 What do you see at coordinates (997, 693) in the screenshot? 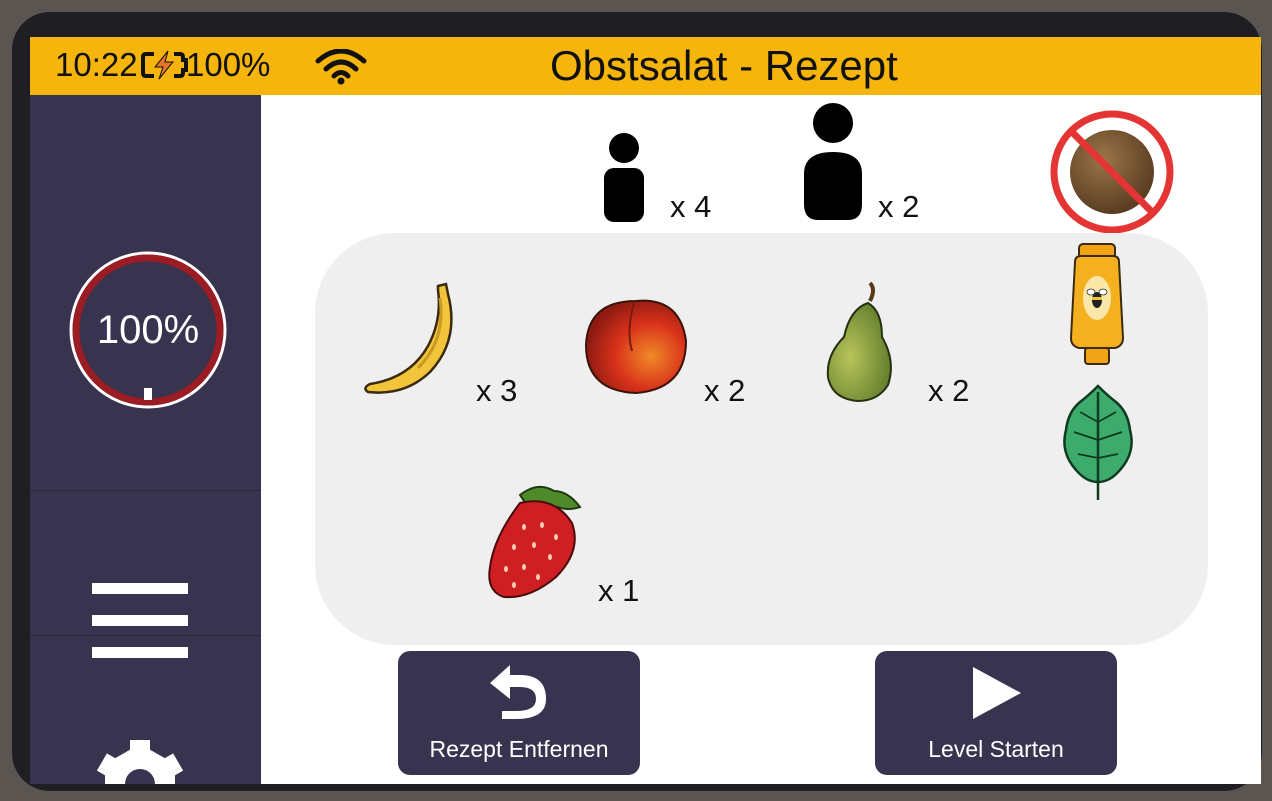
I see `play-icon` at bounding box center [997, 693].